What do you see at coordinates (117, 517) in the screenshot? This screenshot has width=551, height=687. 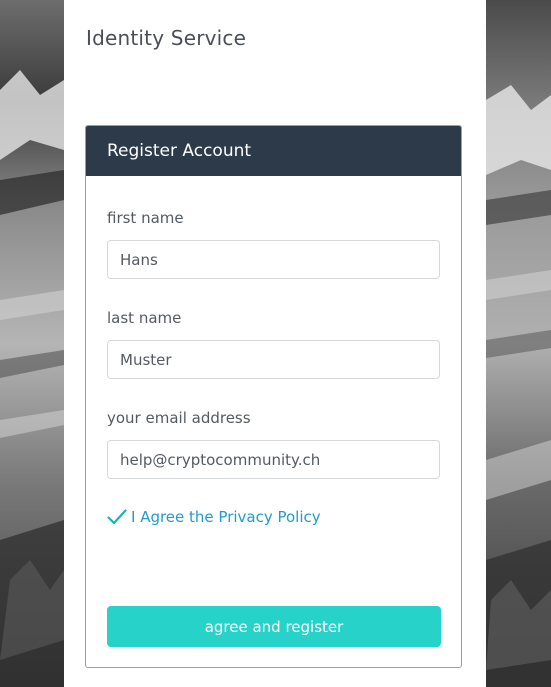 I see `check-icon` at bounding box center [117, 517].